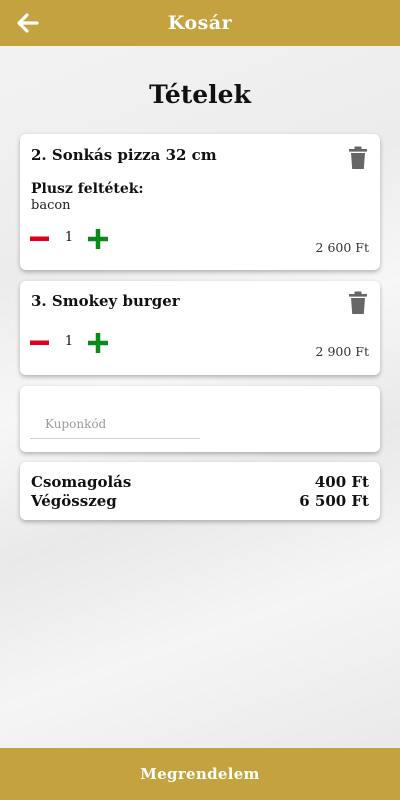 The height and width of the screenshot is (800, 400). What do you see at coordinates (342, 247) in the screenshot?
I see `item-price: 2 600 Ft` at bounding box center [342, 247].